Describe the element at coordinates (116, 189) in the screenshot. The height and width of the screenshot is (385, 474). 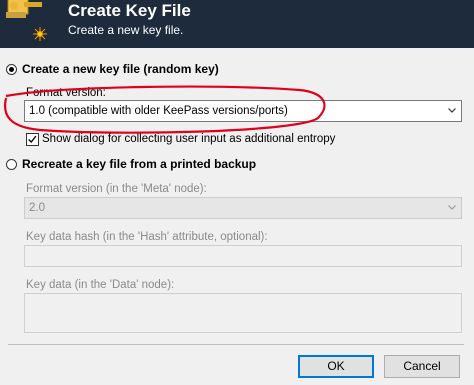
I see `meta-format-label: Format version (in the 'Meta' node):` at that location.